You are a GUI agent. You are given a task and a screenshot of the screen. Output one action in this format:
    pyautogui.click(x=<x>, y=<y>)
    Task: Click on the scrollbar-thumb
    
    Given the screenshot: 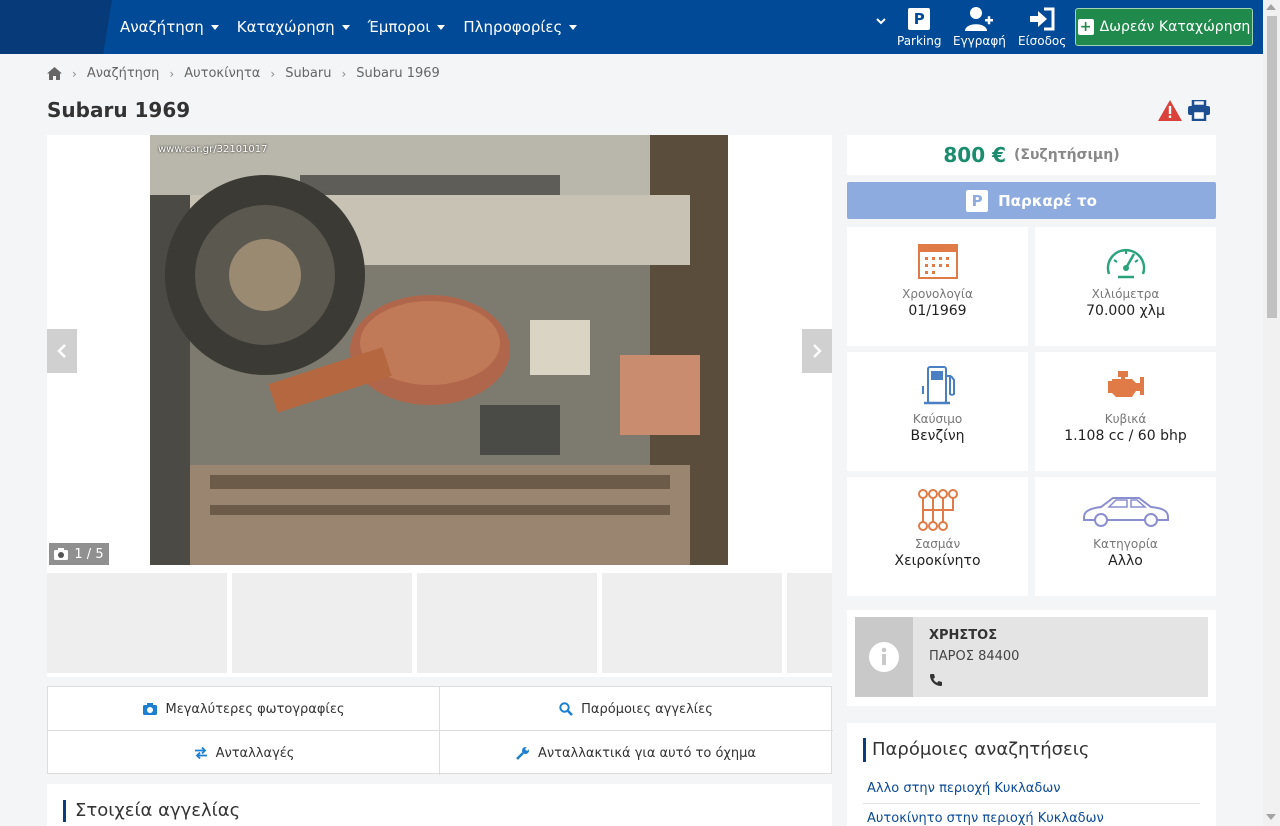 What is the action you would take?
    pyautogui.click(x=1272, y=167)
    